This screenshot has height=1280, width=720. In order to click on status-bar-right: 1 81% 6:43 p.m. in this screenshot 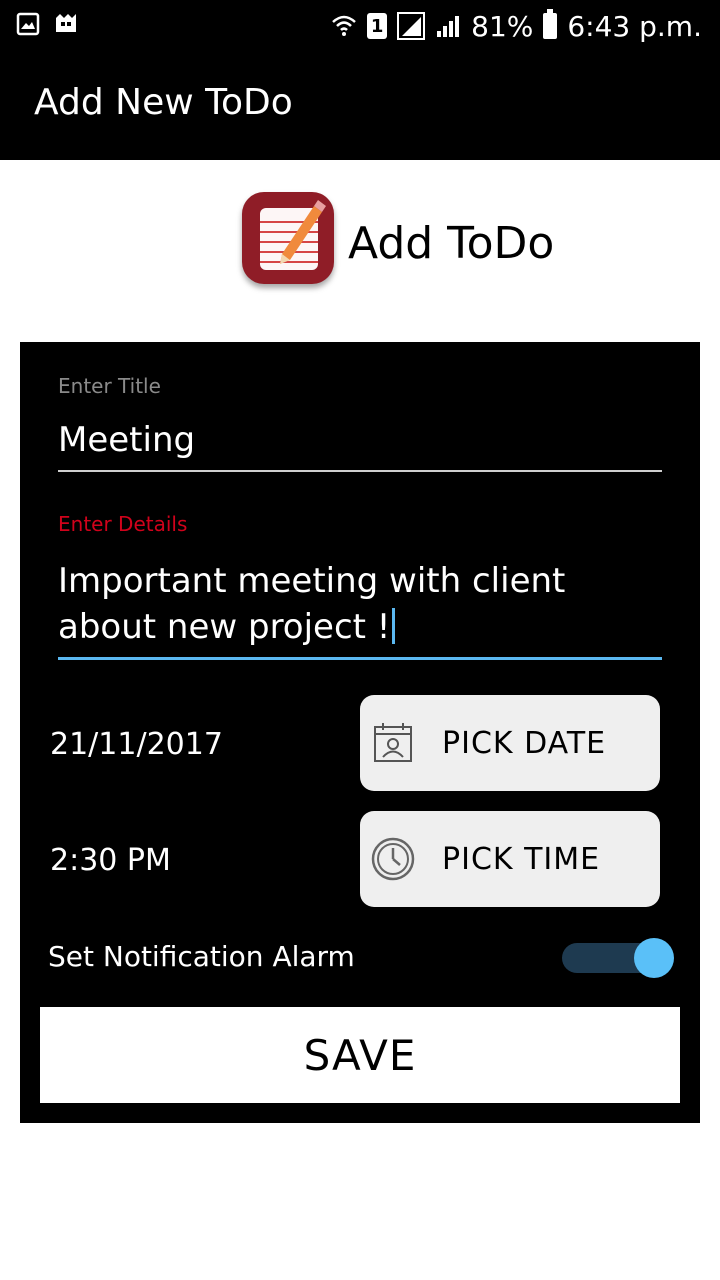, I will do `click(516, 26)`.